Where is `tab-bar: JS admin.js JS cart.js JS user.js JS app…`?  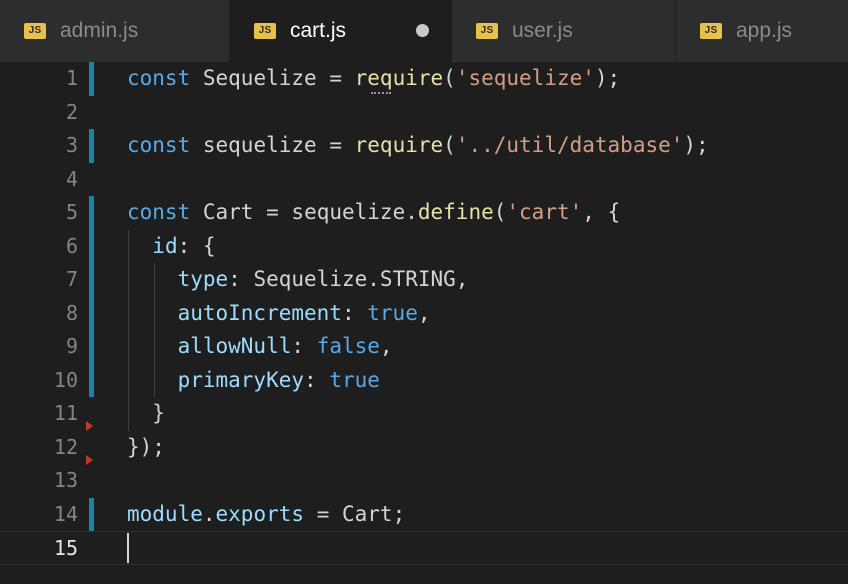
tab-bar: JS admin.js JS cart.js JS user.js JS app… is located at coordinates (424, 31).